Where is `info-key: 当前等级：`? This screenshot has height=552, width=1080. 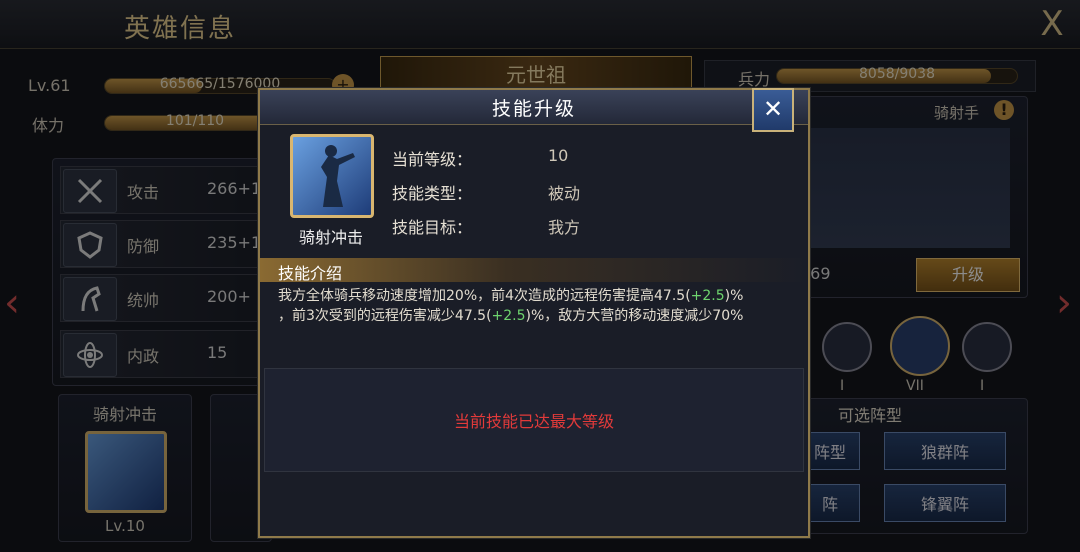
info-key: 当前等级： is located at coordinates (432, 159).